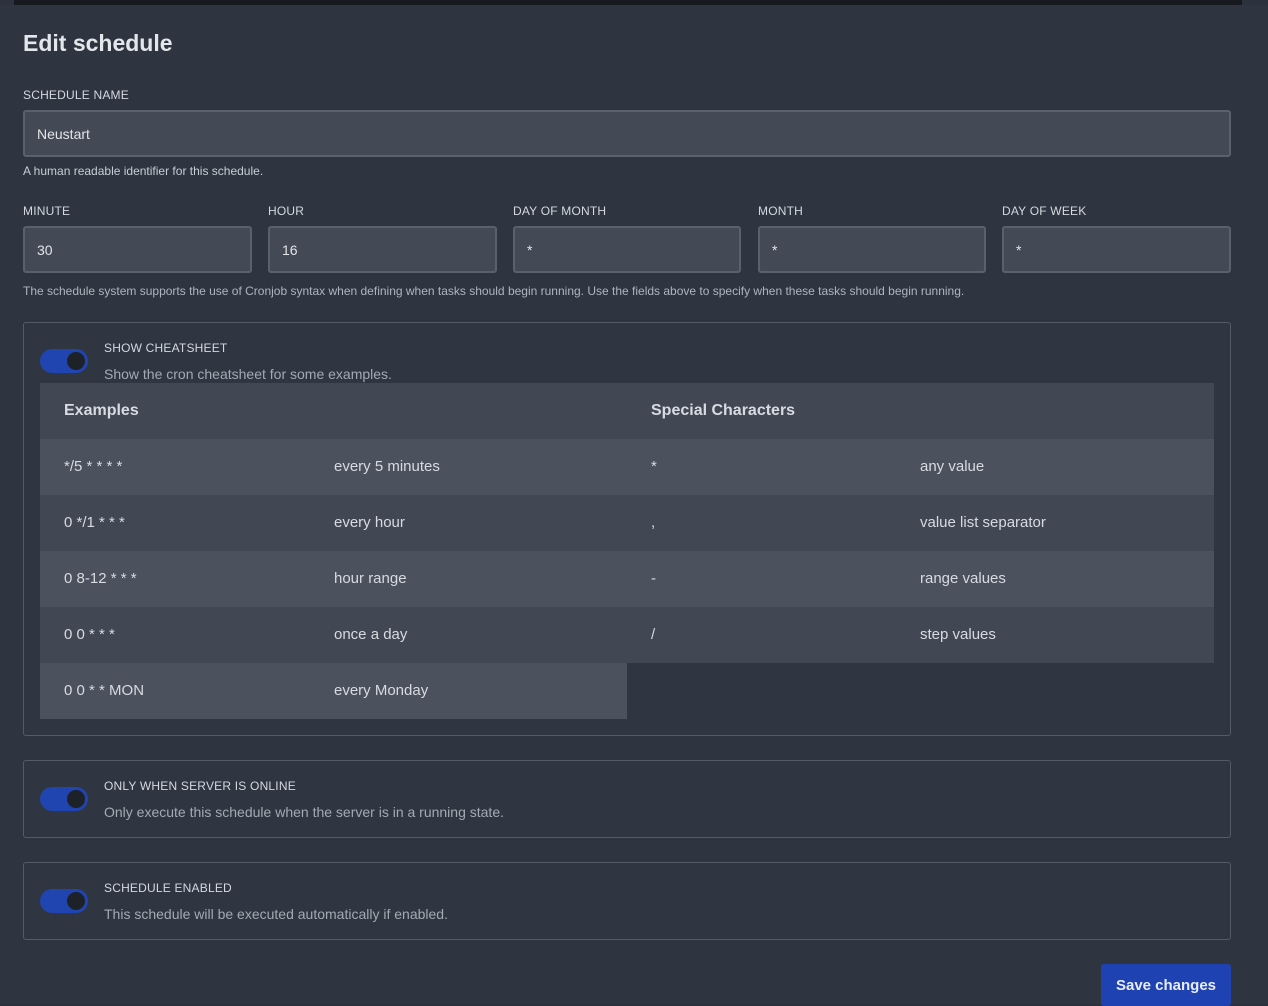 The width and height of the screenshot is (1268, 1006). What do you see at coordinates (369, 522) in the screenshot?
I see `example-description: every hour` at bounding box center [369, 522].